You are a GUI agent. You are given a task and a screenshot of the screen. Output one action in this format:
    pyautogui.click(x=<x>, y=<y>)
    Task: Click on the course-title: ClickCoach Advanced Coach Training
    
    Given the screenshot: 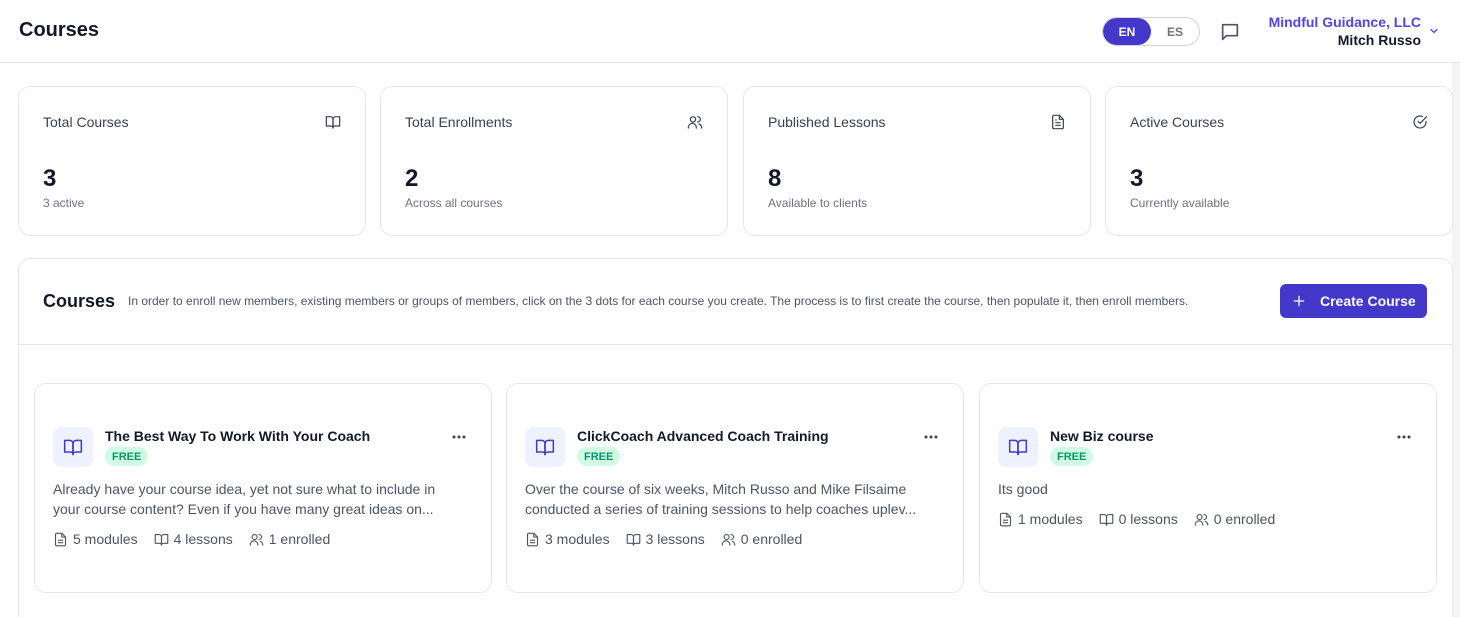 What is the action you would take?
    pyautogui.click(x=703, y=436)
    